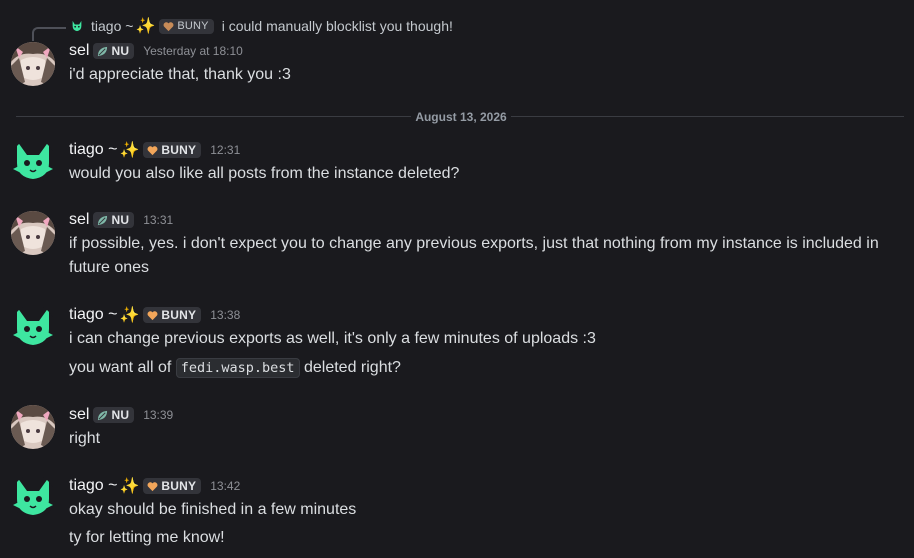 The width and height of the screenshot is (914, 558). What do you see at coordinates (77, 26) in the screenshot?
I see `reply-avatar` at bounding box center [77, 26].